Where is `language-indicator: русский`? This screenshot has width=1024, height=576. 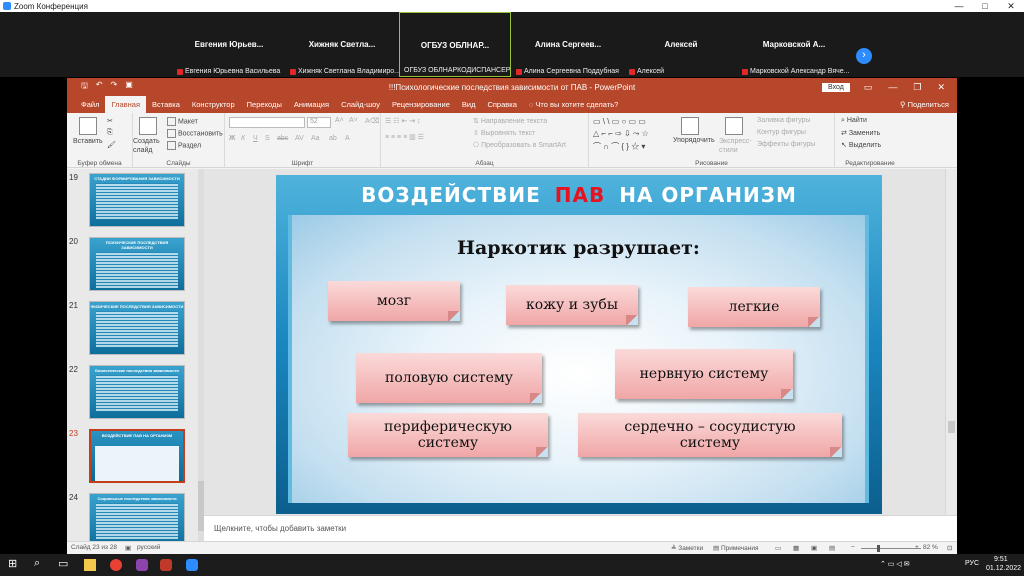 language-indicator: русский is located at coordinates (148, 547).